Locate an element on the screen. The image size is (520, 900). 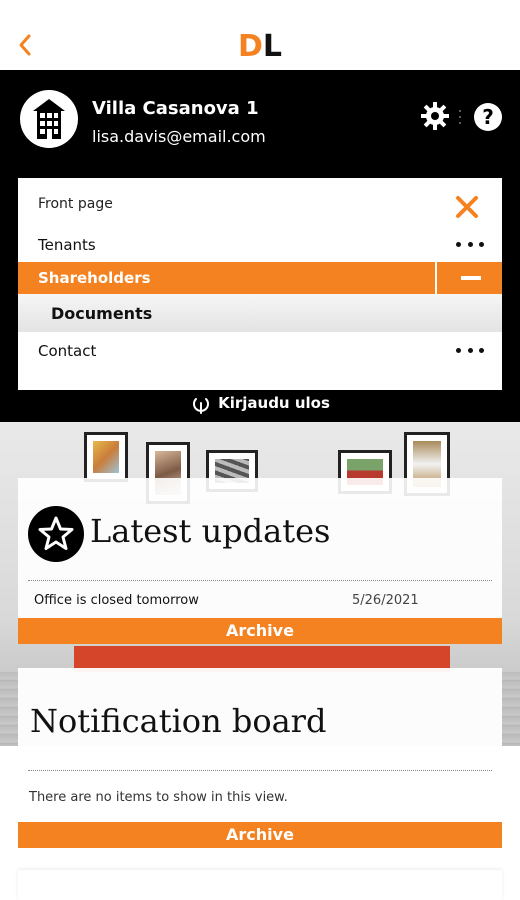
back-button is located at coordinates (26, 44).